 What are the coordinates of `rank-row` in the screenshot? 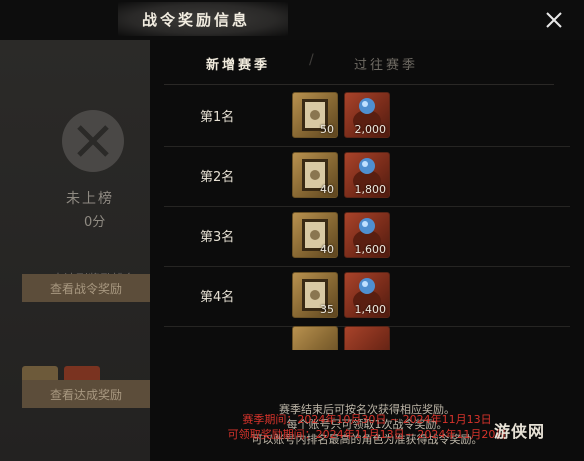 It's located at (367, 338).